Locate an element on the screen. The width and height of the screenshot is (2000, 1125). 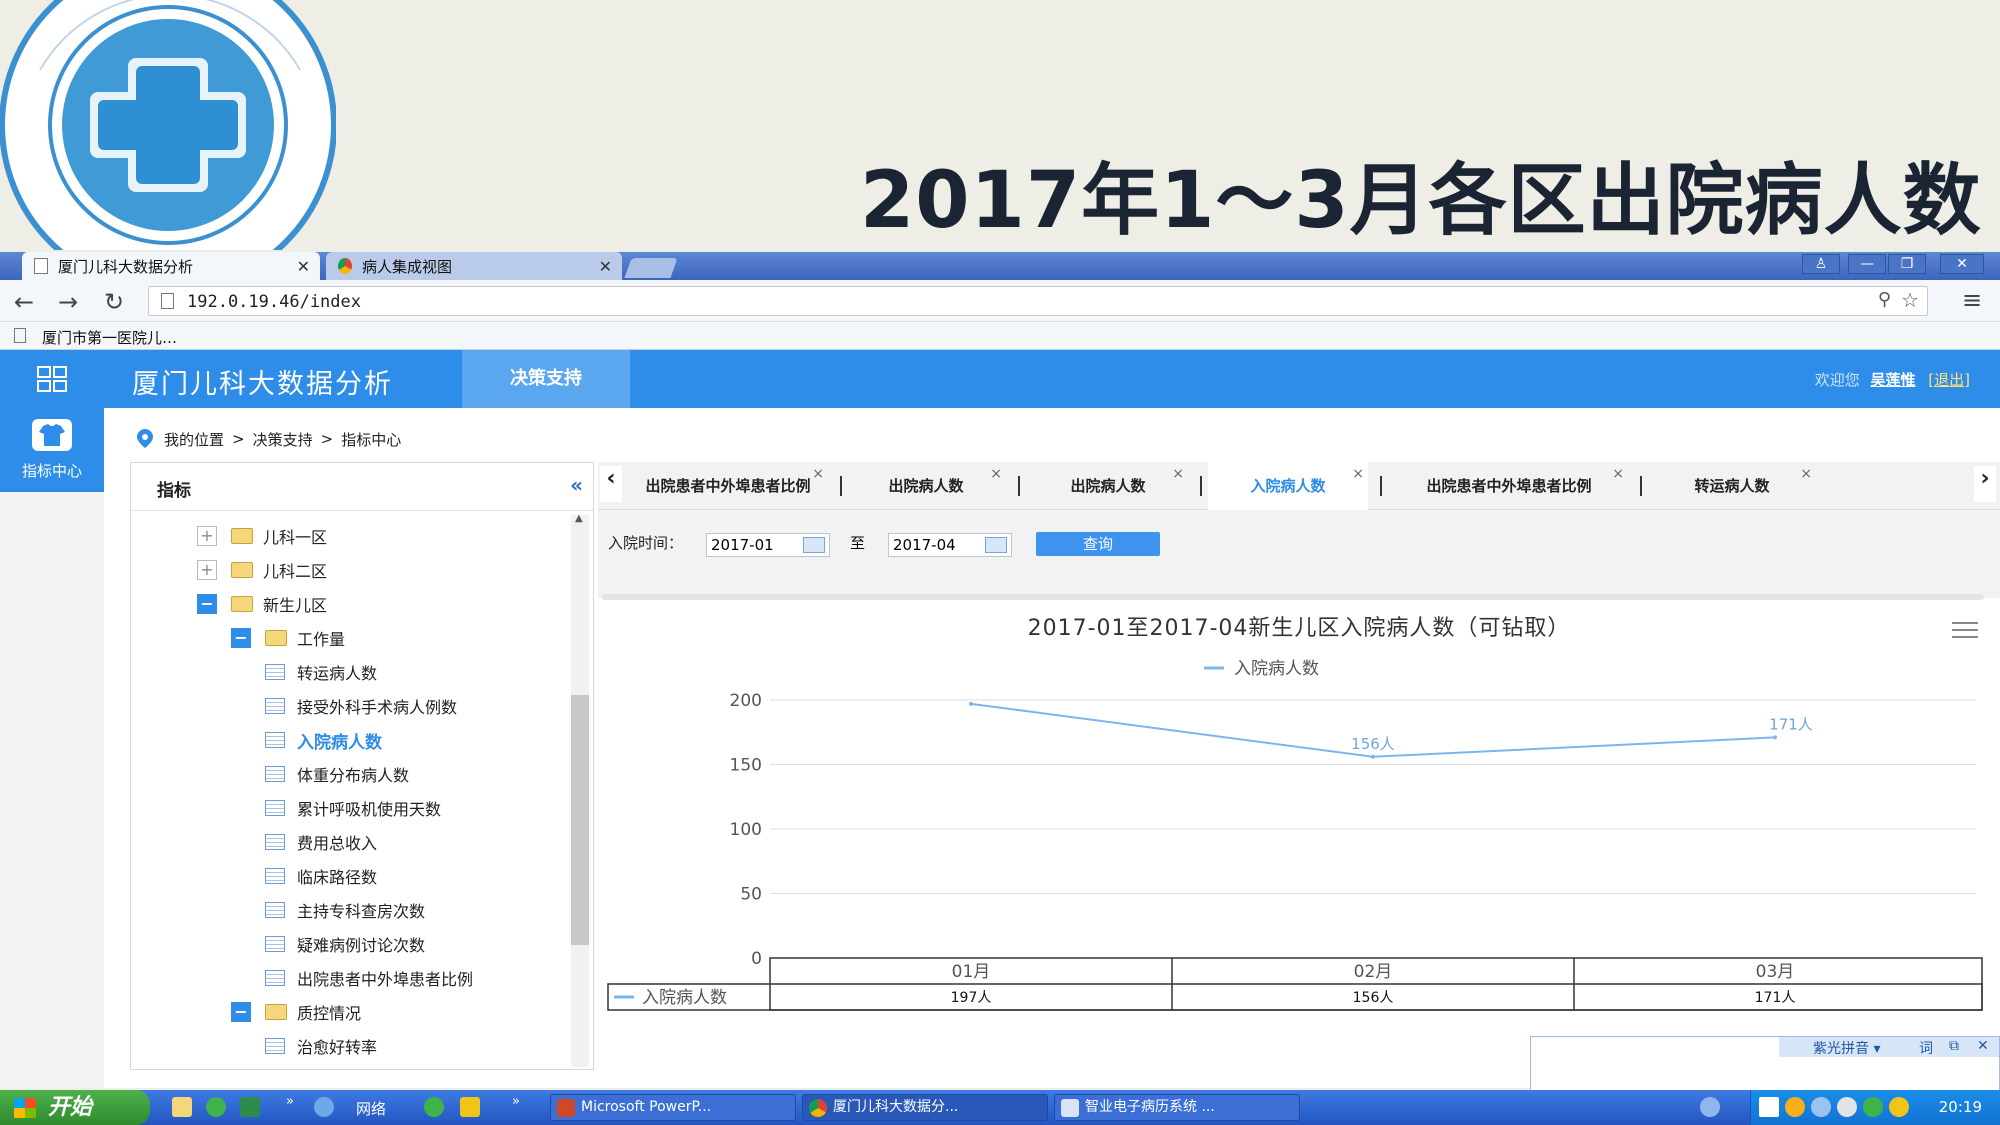
ime-icon is located at coordinates (1769, 1107).